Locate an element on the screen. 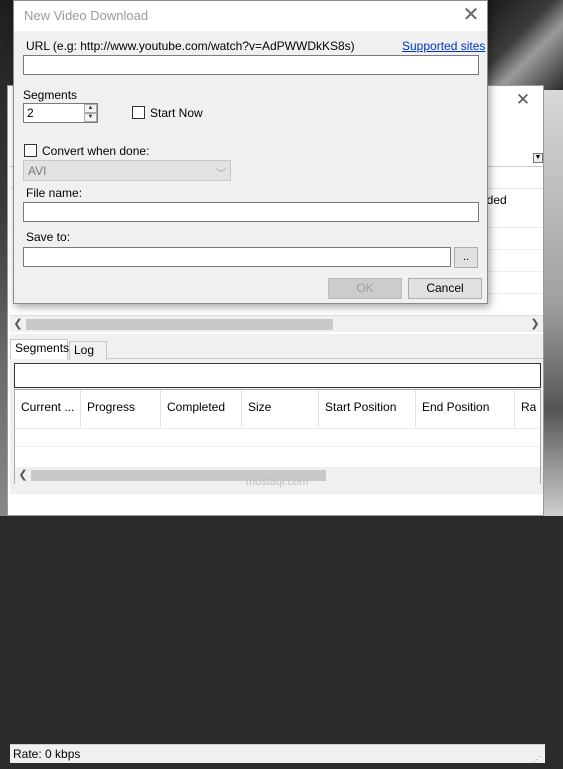 This screenshot has width=563, height=769. format-selected-value: AVI is located at coordinates (37, 171).